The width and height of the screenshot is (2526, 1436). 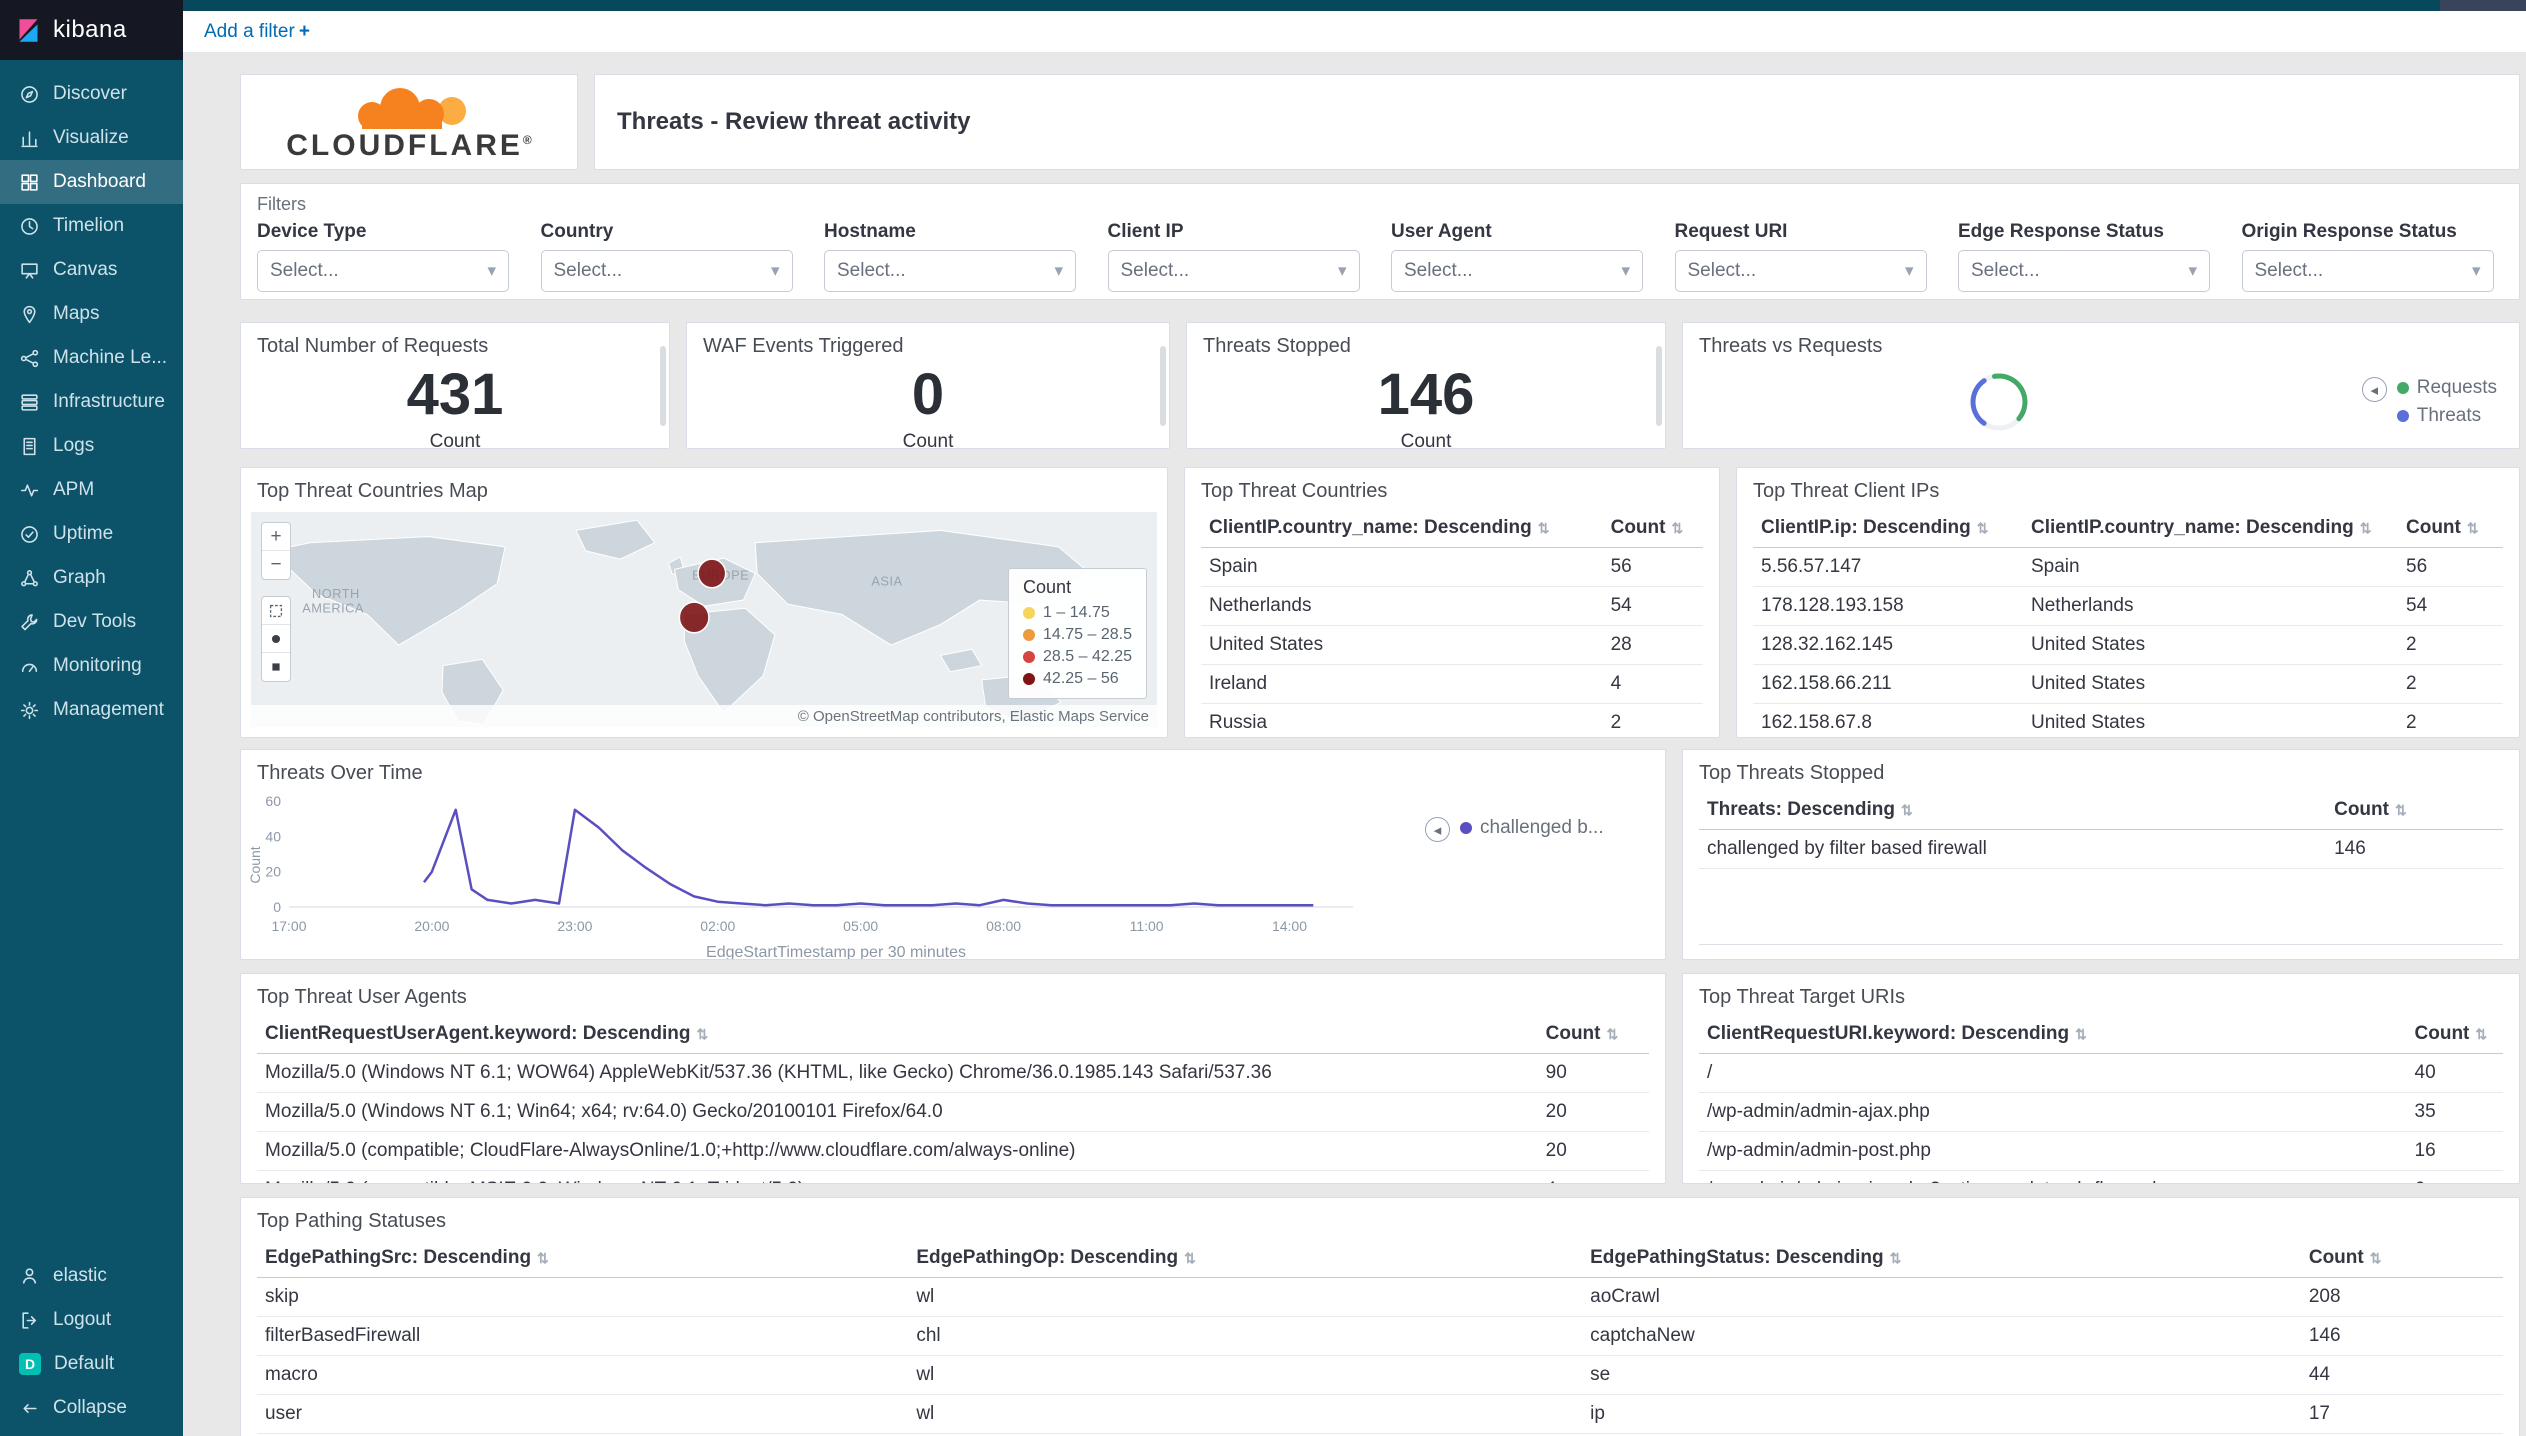 What do you see at coordinates (257, 32) in the screenshot?
I see `add-filter-button: Add a filter +` at bounding box center [257, 32].